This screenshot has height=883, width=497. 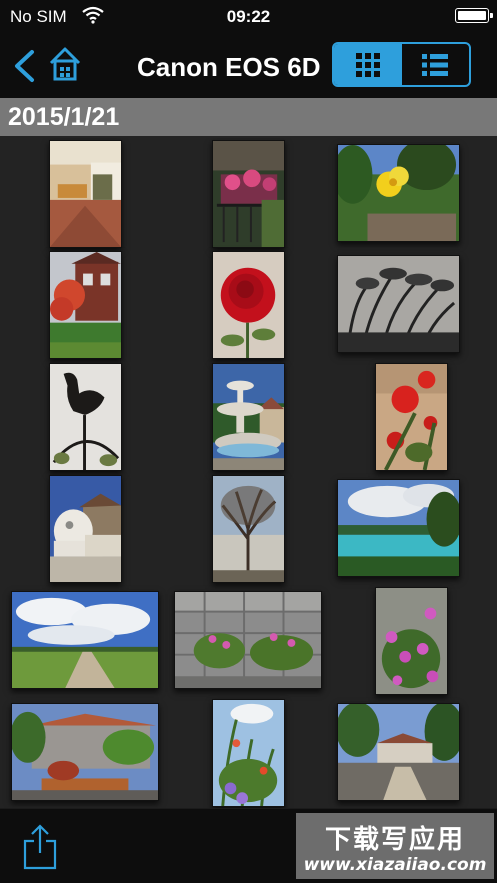 I want to click on photo-thumbnail-pink-flowers, so click(x=411, y=641).